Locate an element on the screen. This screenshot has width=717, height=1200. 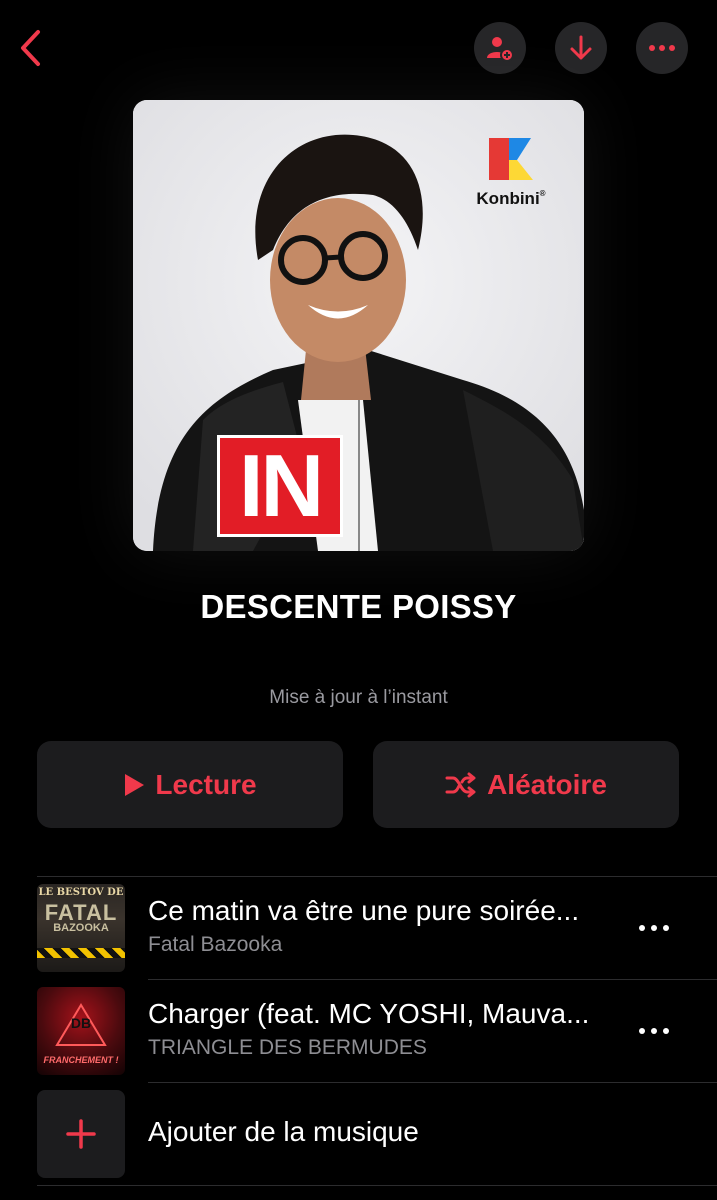
art-caption-main: DB is located at coordinates (81, 1023).